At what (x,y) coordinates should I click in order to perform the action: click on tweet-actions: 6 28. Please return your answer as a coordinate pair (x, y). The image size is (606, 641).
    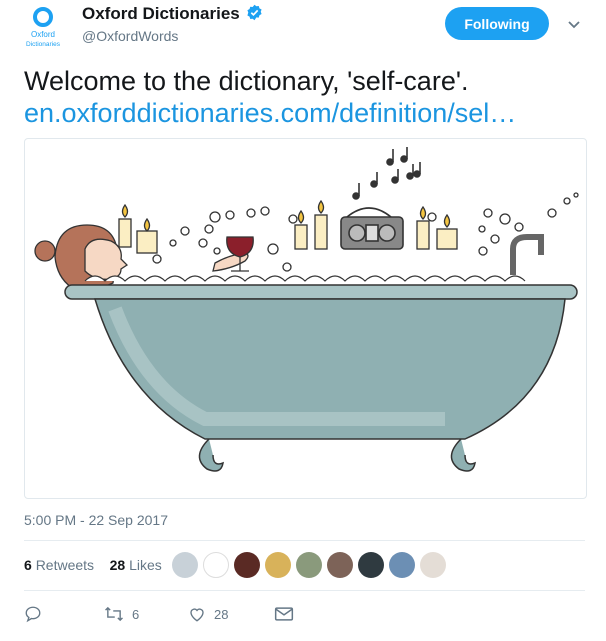
    Looking at the image, I should click on (159, 614).